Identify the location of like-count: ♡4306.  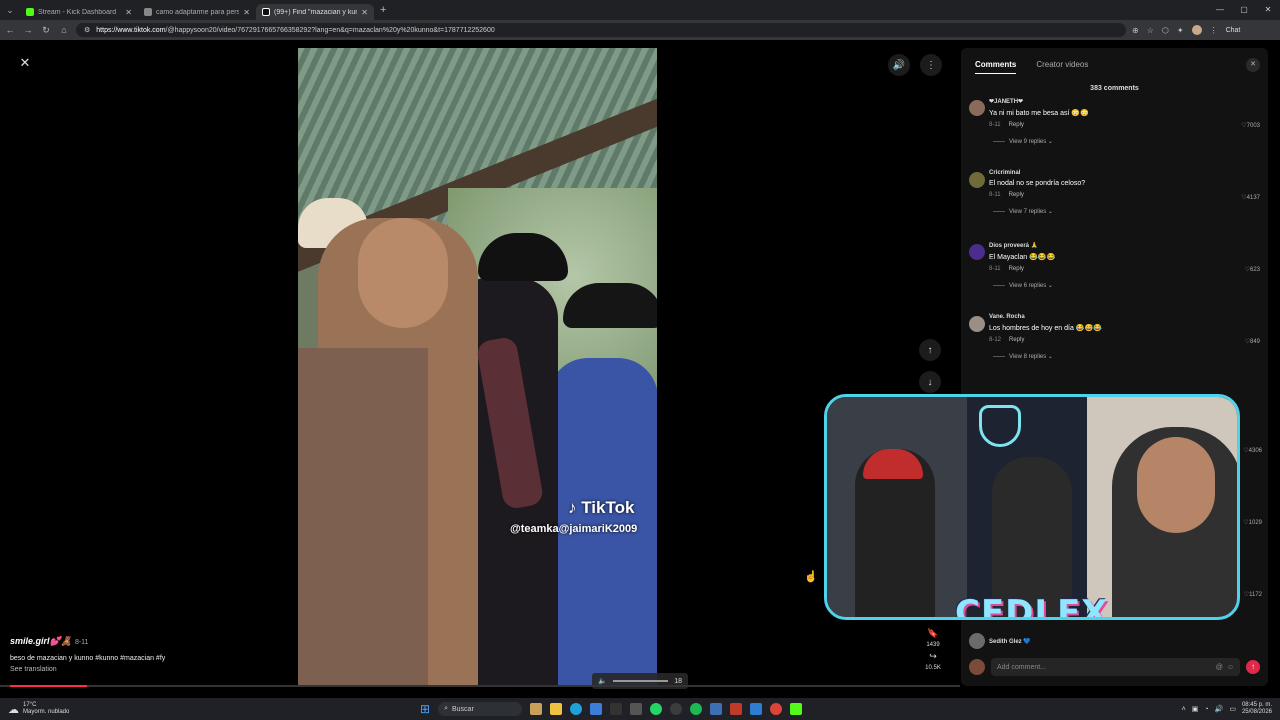
(1252, 450).